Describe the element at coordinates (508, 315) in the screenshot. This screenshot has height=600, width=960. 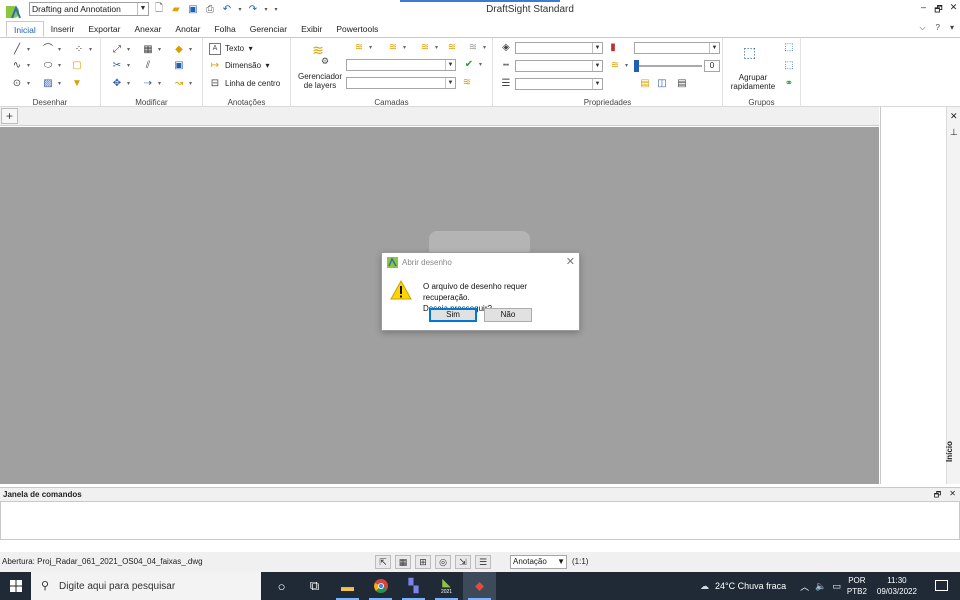
I see `no-button: Não` at that location.